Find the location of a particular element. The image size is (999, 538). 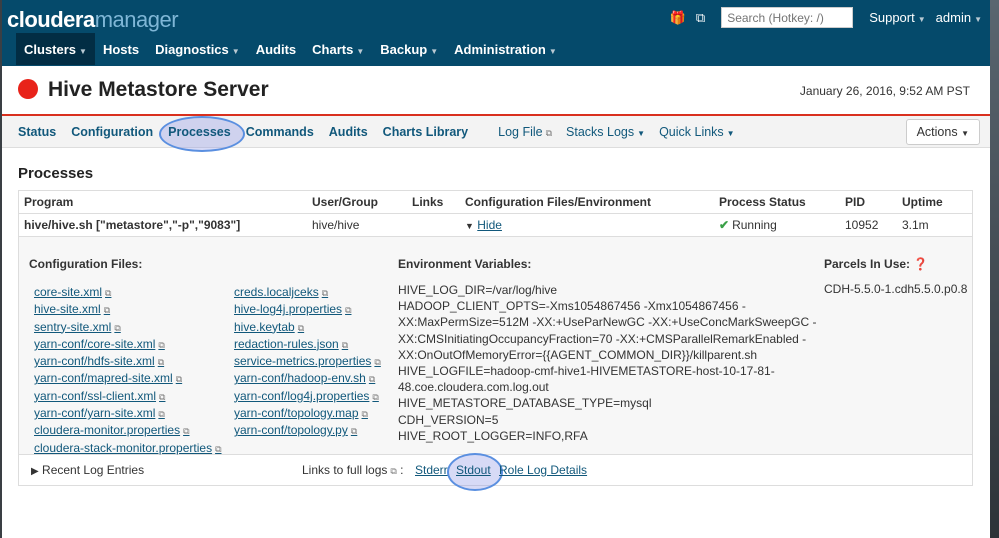

col-program: Program is located at coordinates (49, 202).